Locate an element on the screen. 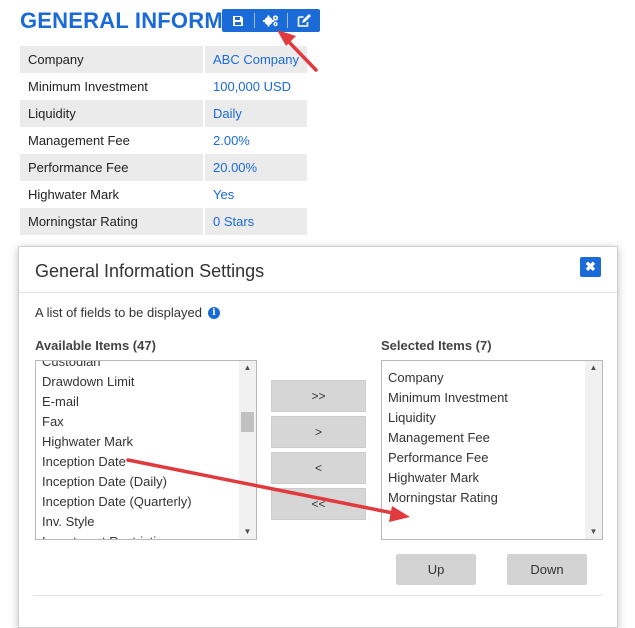 This screenshot has width=635, height=628. close-icon: ✖ is located at coordinates (590, 266).